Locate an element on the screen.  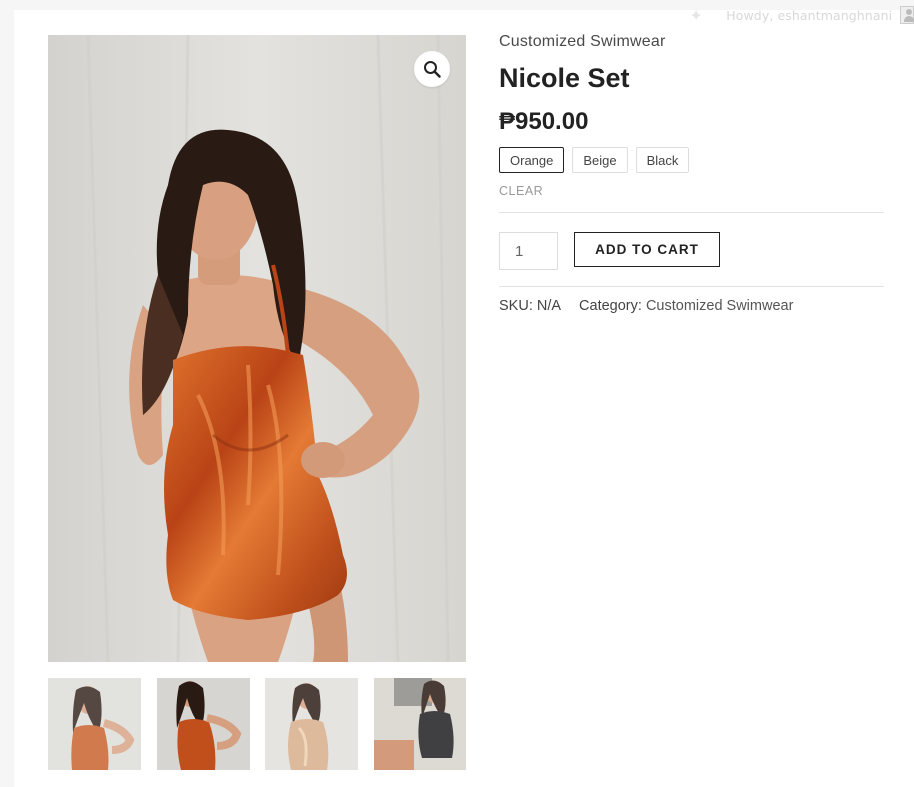
clear-variations-link: CLEAR is located at coordinates (521, 191).